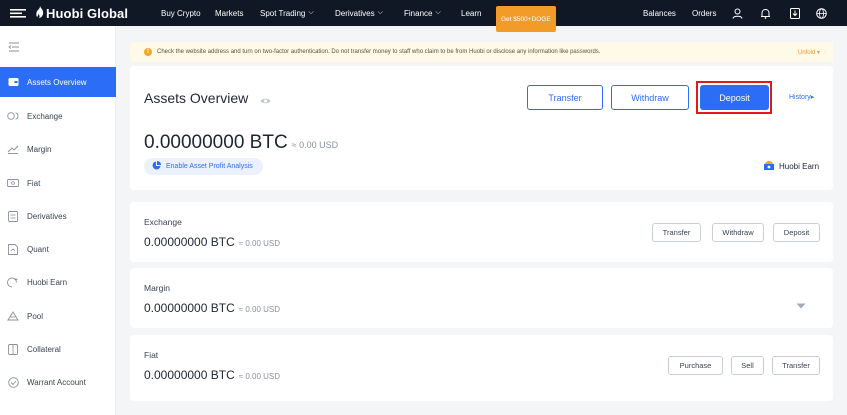  What do you see at coordinates (818, 52) in the screenshot?
I see `caret-down-icon: ▾` at bounding box center [818, 52].